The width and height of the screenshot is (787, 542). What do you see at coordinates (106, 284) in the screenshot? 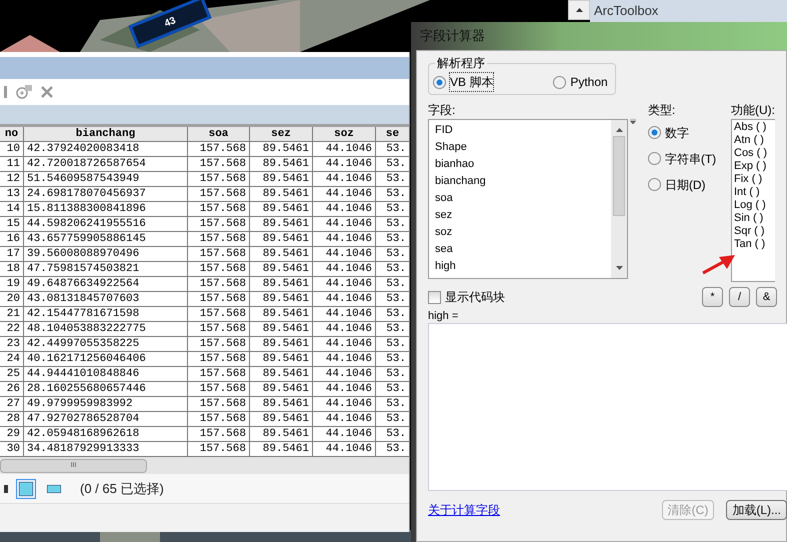
I see `table-cell: 49.64876634922564` at bounding box center [106, 284].